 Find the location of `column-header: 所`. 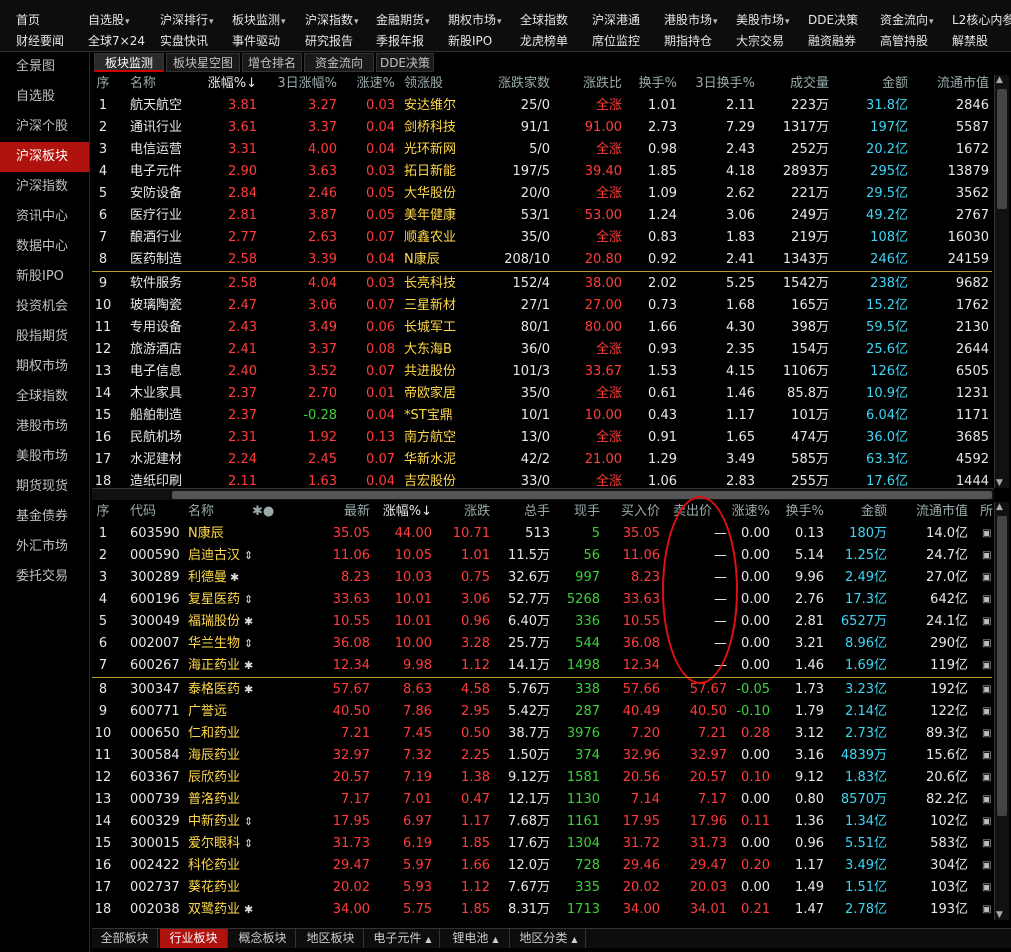

column-header: 所 is located at coordinates (986, 512).